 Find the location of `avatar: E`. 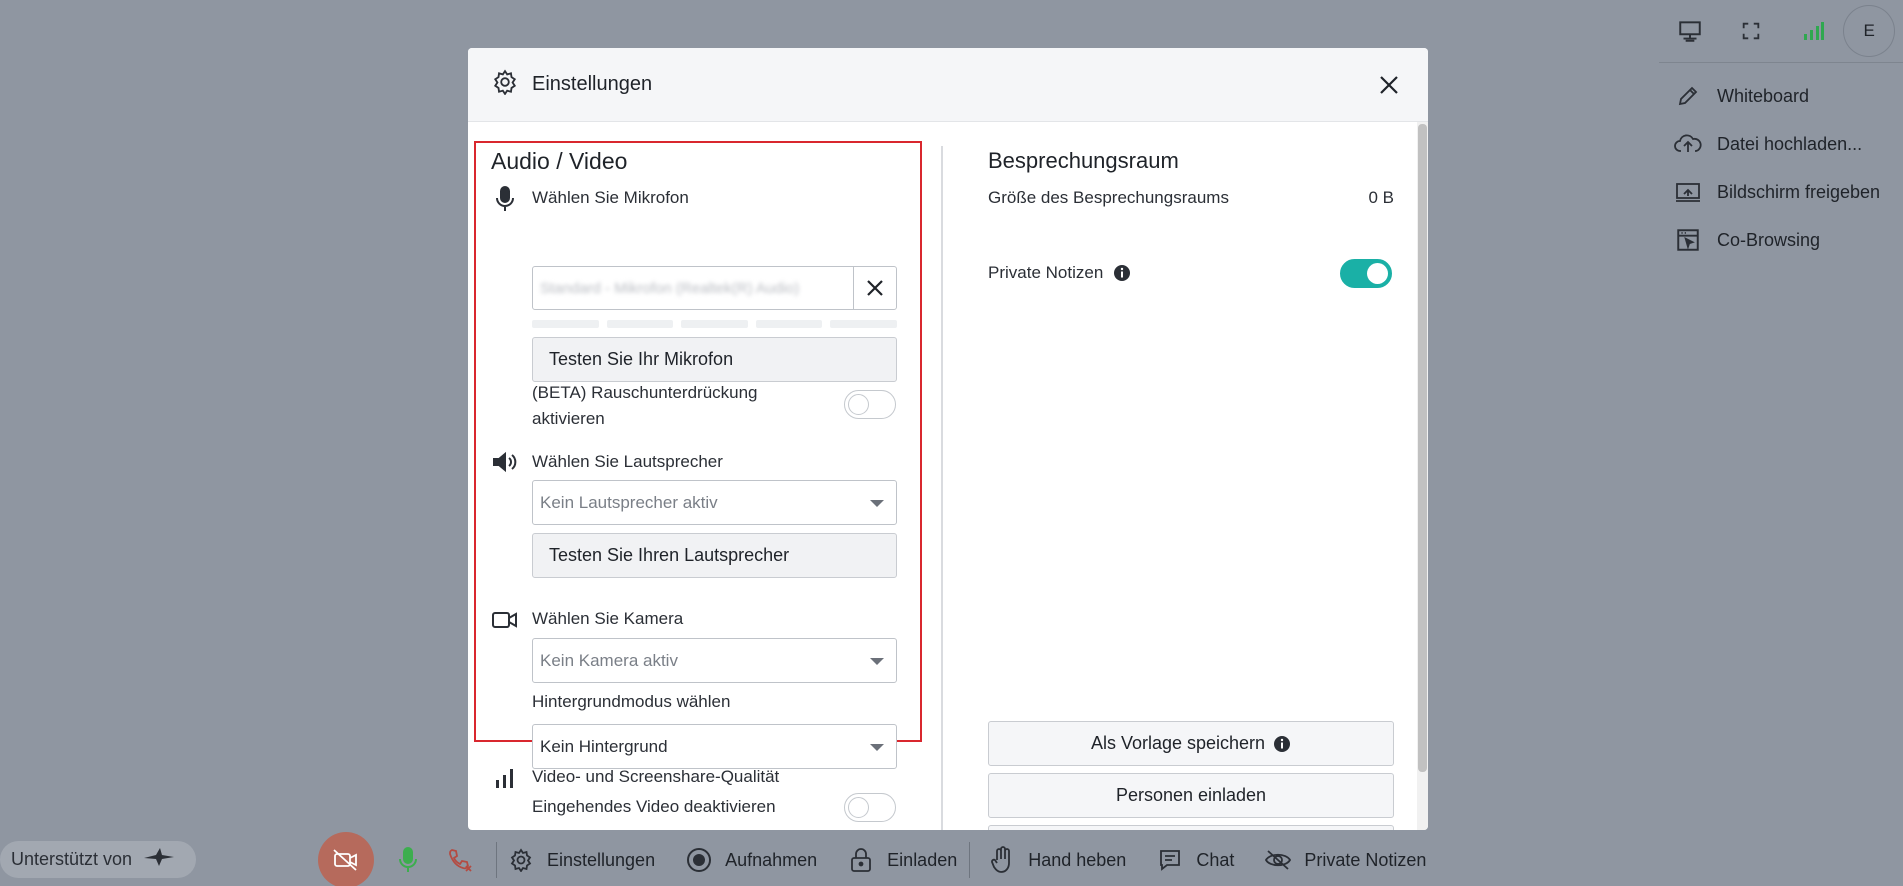

avatar: E is located at coordinates (1869, 31).